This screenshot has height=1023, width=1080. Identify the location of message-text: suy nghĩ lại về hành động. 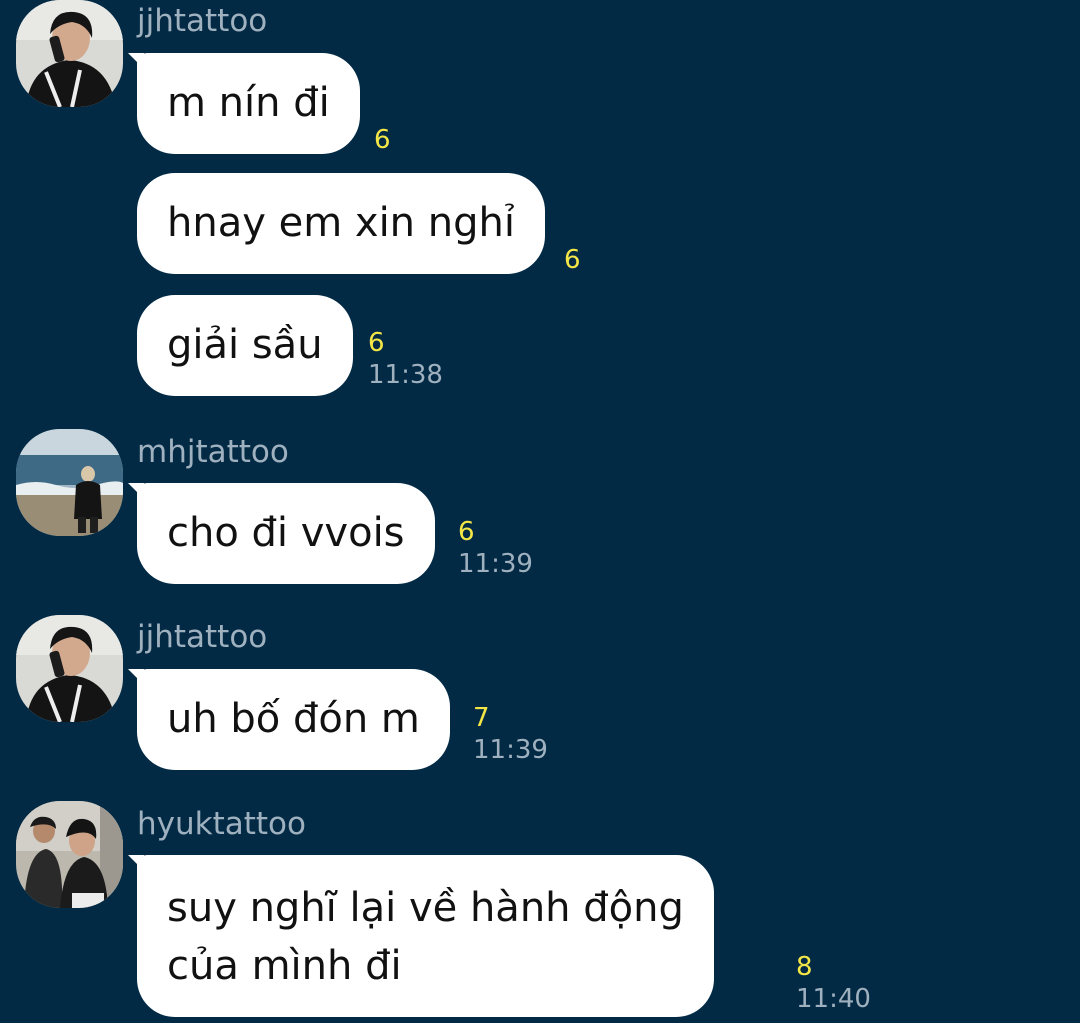
(425, 908).